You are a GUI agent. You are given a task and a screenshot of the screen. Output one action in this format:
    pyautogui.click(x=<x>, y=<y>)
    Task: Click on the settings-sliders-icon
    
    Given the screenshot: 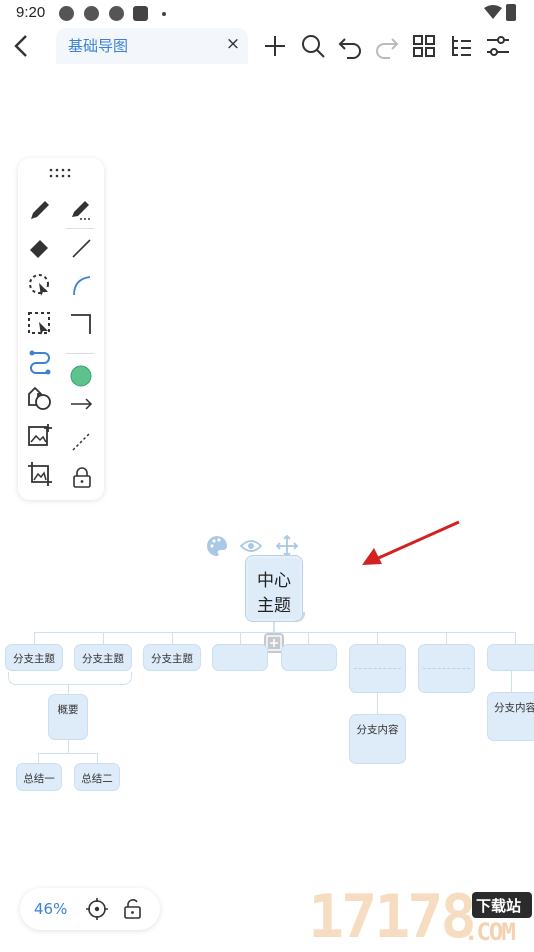 What is the action you would take?
    pyautogui.click(x=498, y=46)
    